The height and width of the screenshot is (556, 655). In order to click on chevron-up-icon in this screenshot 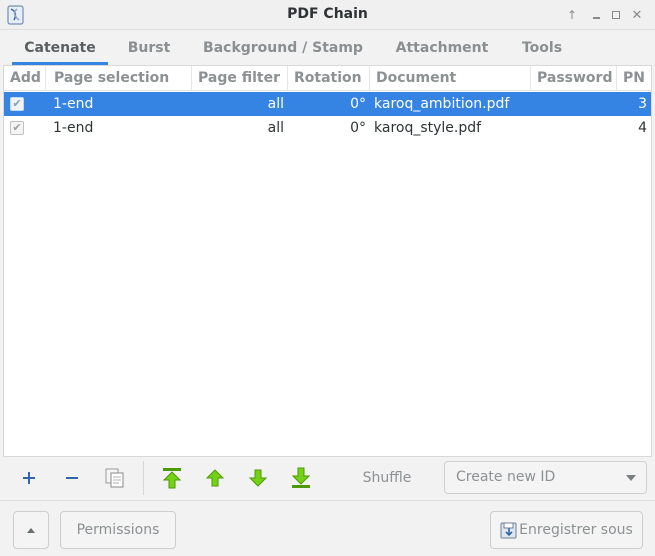, I will do `click(31, 530)`.